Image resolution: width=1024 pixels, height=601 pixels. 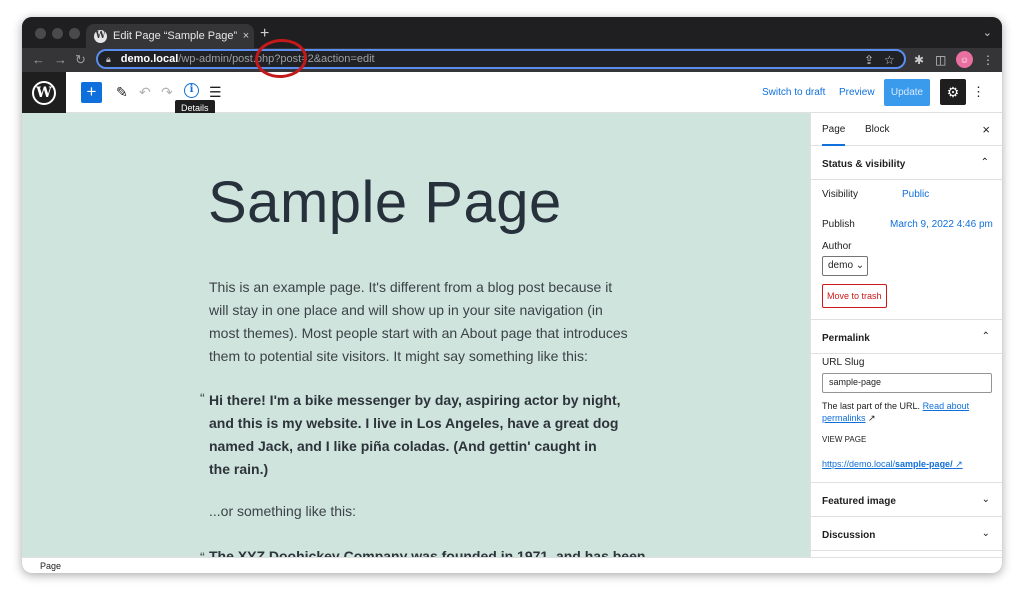 I want to click on external-link-icon-2: ↗, so click(x=959, y=464).